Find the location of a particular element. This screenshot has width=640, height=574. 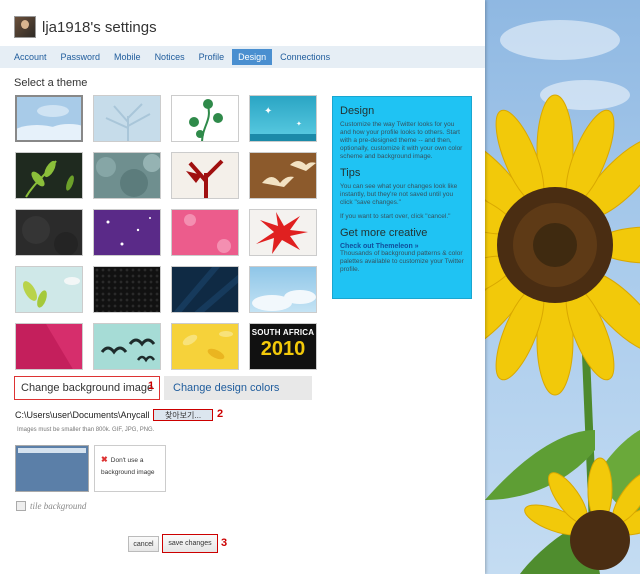

south-africa-line1: SOUTH AFRICA is located at coordinates (283, 332).